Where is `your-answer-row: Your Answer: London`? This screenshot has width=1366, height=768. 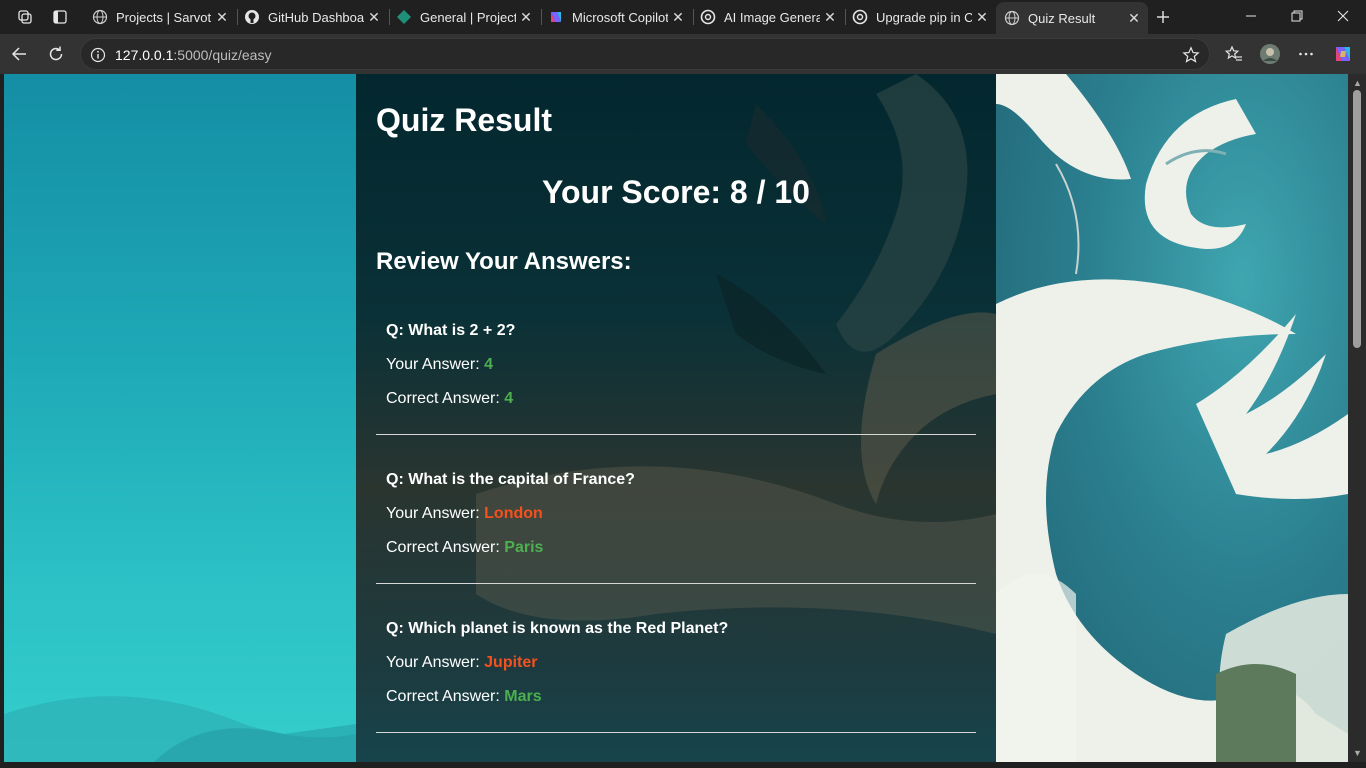 your-answer-row: Your Answer: London is located at coordinates (464, 514).